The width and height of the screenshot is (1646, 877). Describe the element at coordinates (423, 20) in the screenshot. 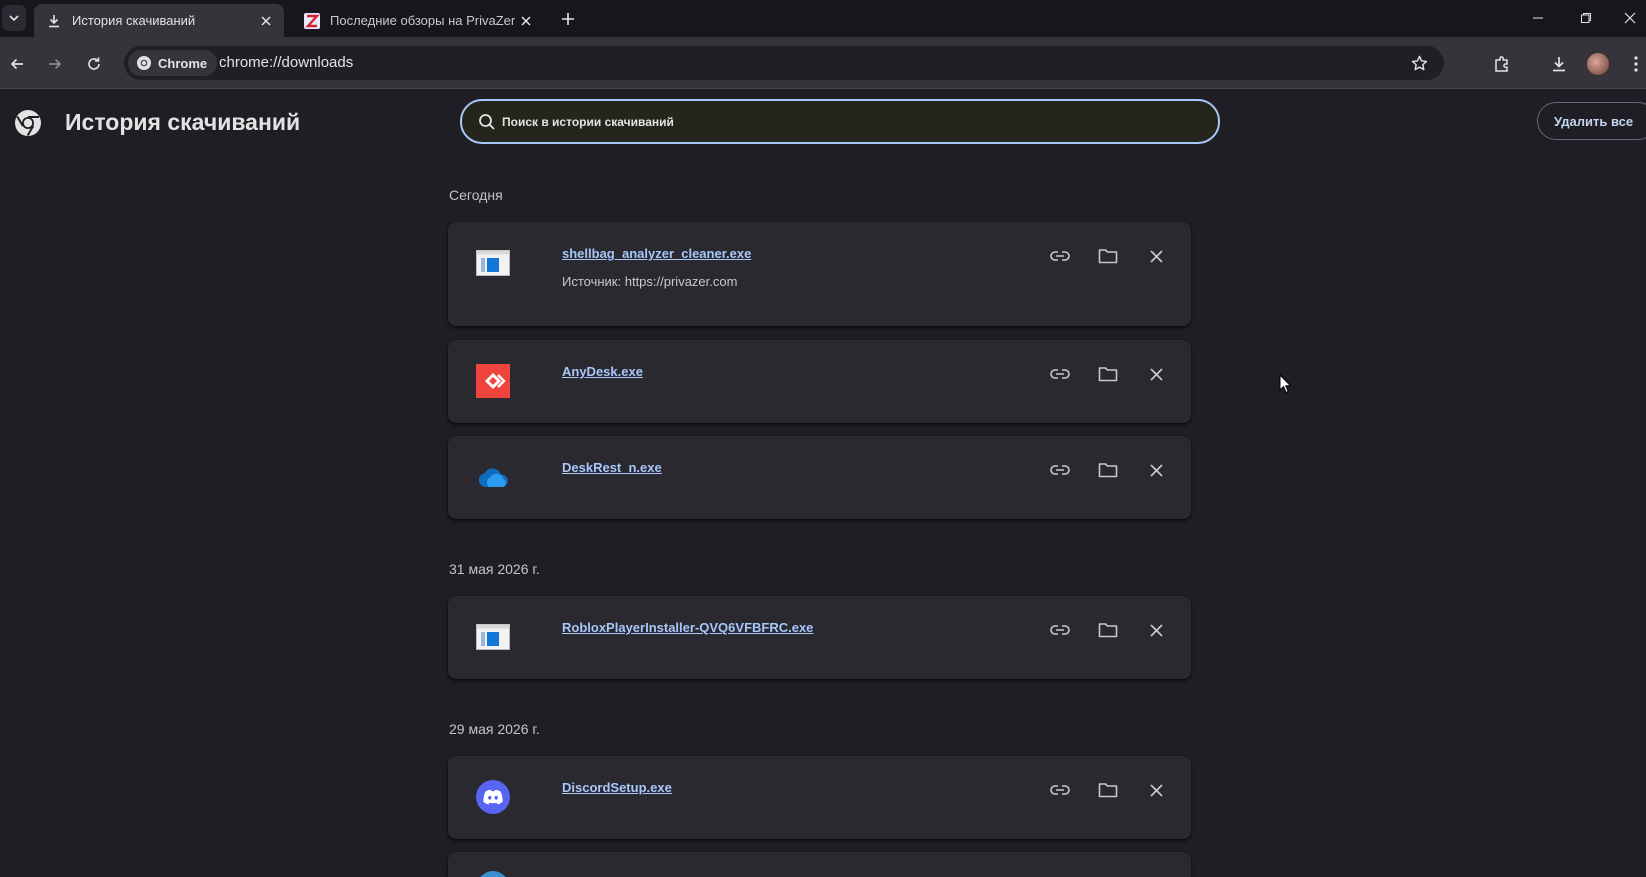

I see `tab-title: Последние обзоры на PrivaZer` at that location.